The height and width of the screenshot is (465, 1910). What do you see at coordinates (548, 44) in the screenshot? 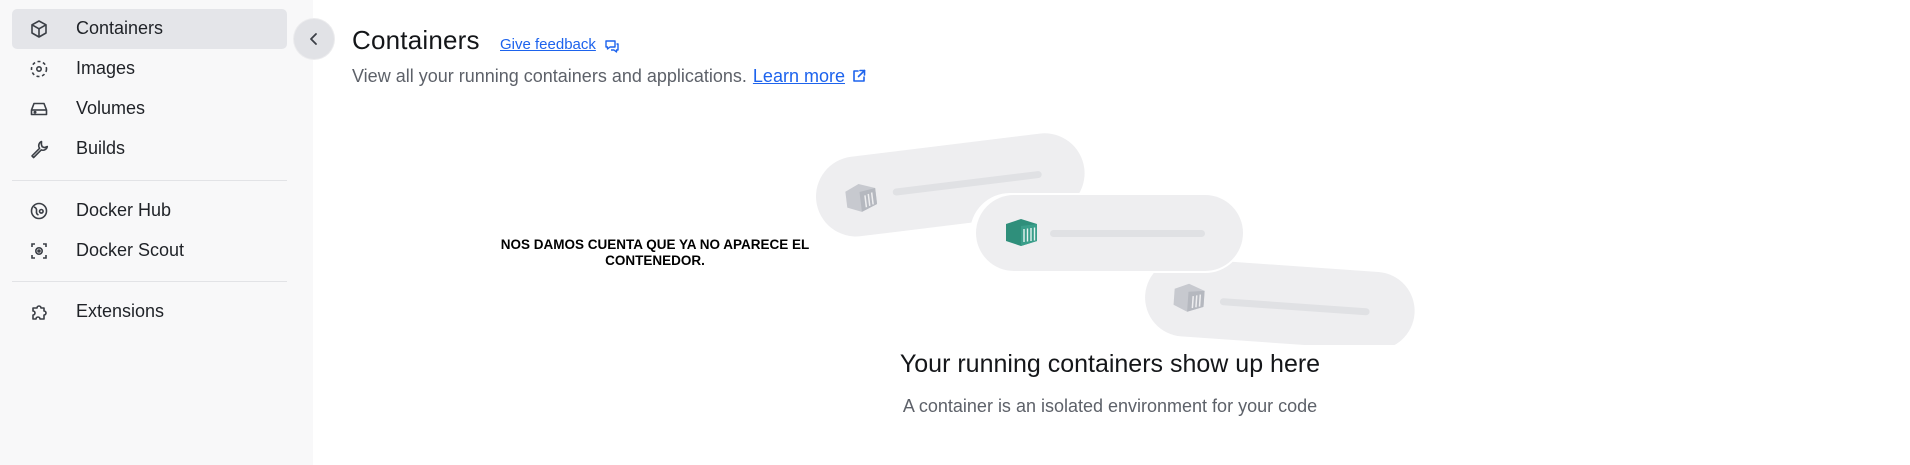
I see `give-feedback-link: Give feedback` at bounding box center [548, 44].